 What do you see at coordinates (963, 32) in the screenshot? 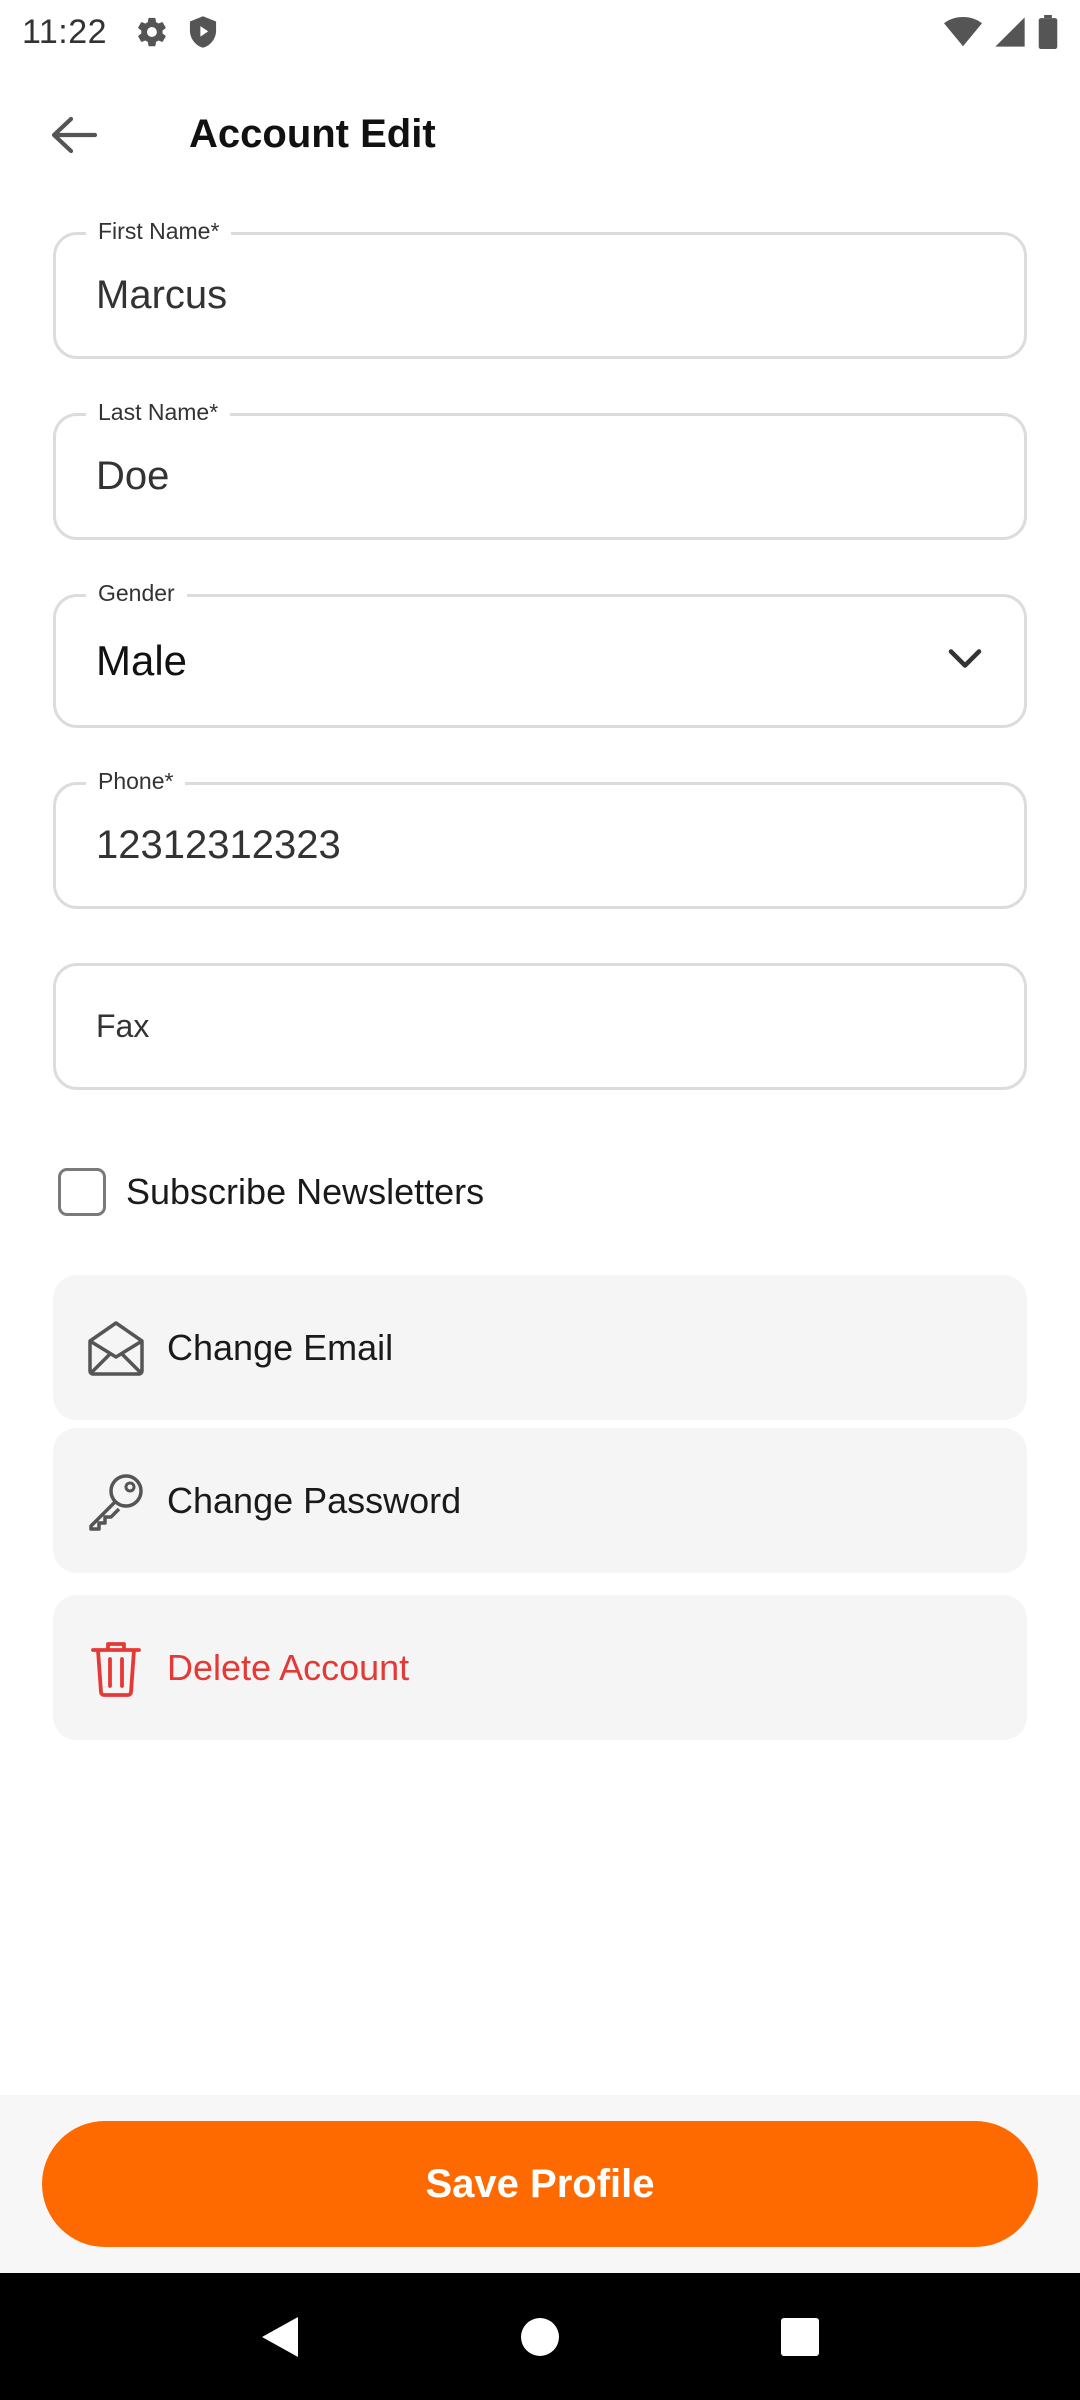
I see `wifi-icon` at bounding box center [963, 32].